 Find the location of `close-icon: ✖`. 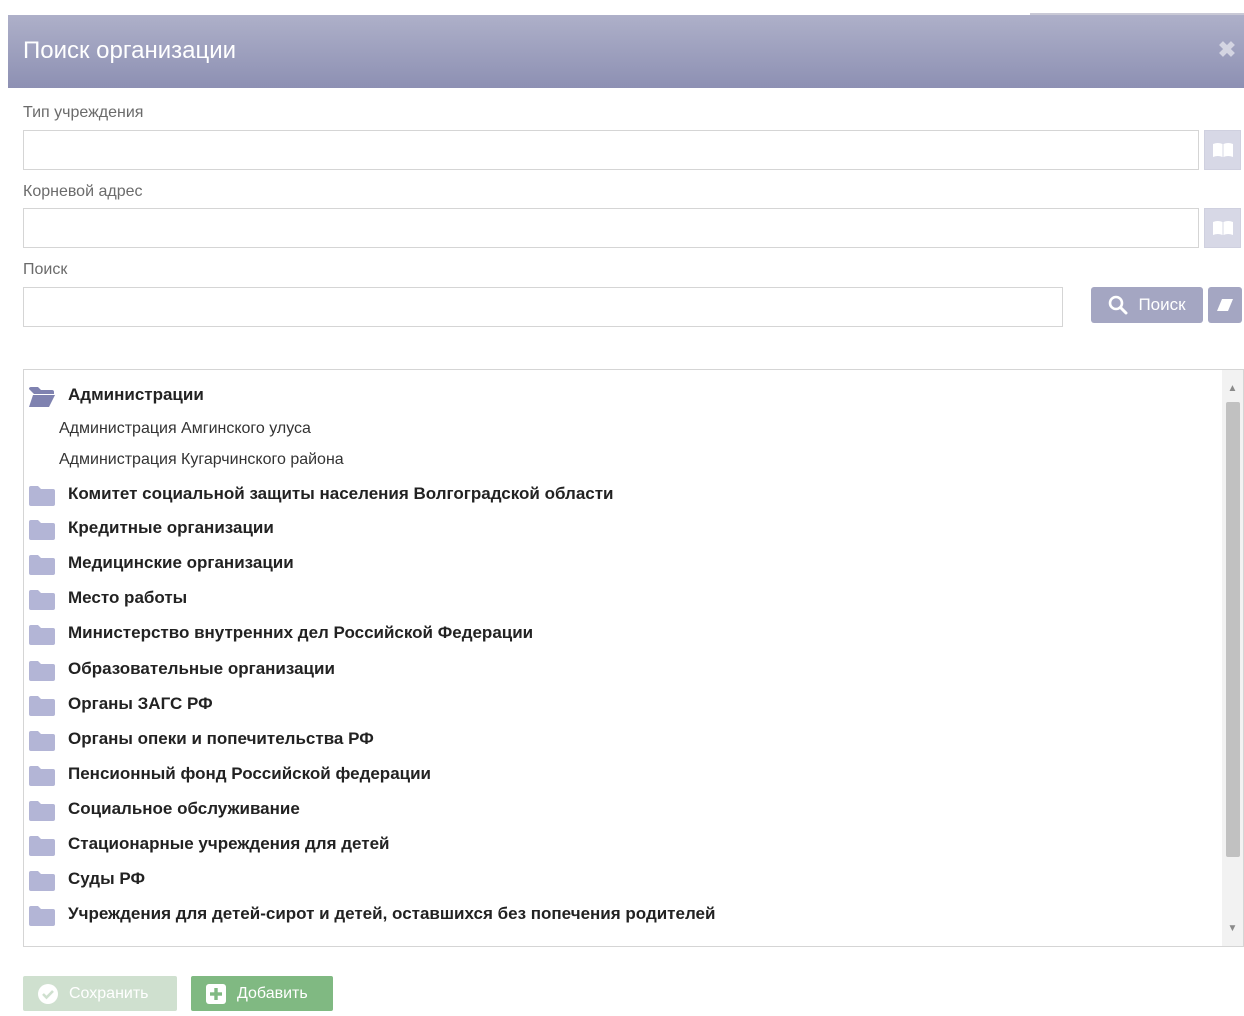

close-icon: ✖ is located at coordinates (1227, 50).